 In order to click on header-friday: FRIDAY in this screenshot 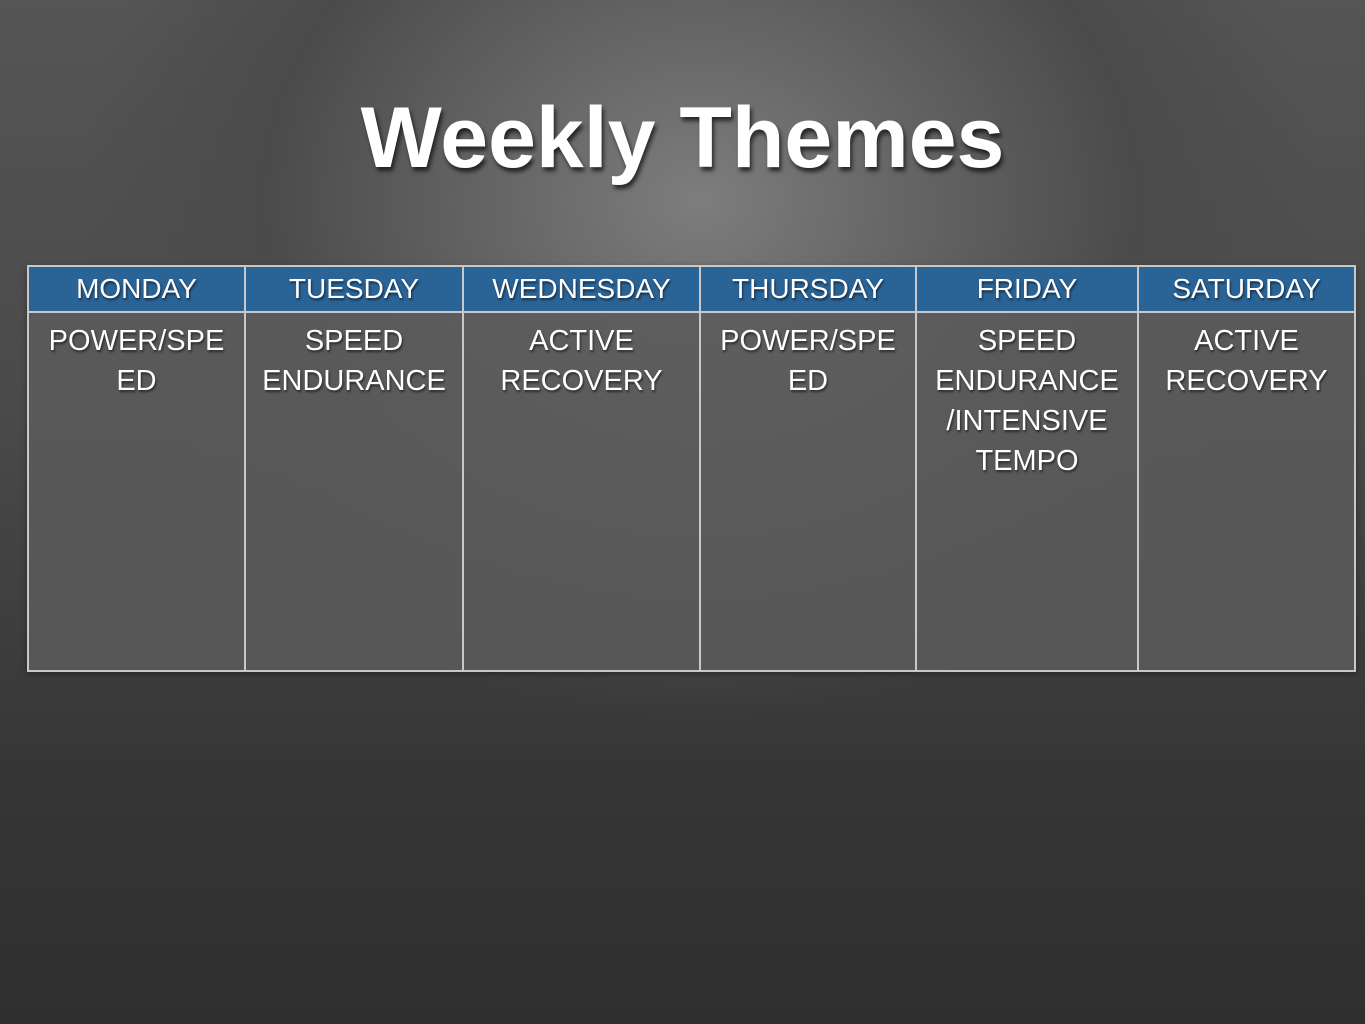, I will do `click(1027, 289)`.